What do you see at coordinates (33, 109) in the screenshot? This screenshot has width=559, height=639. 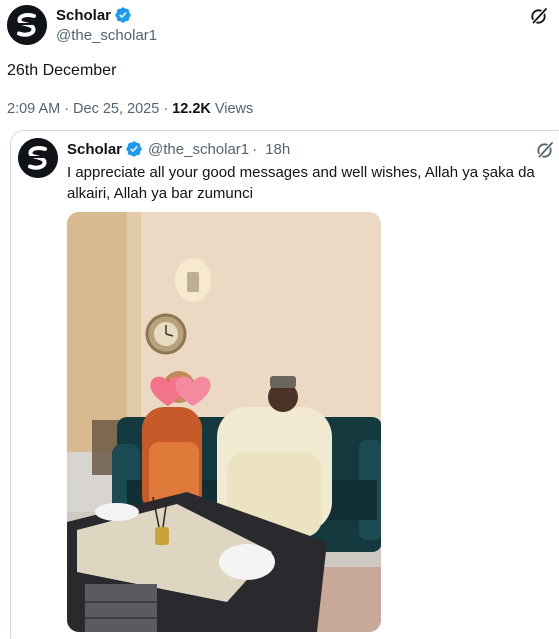 I see `post-time: 2:09 AM` at bounding box center [33, 109].